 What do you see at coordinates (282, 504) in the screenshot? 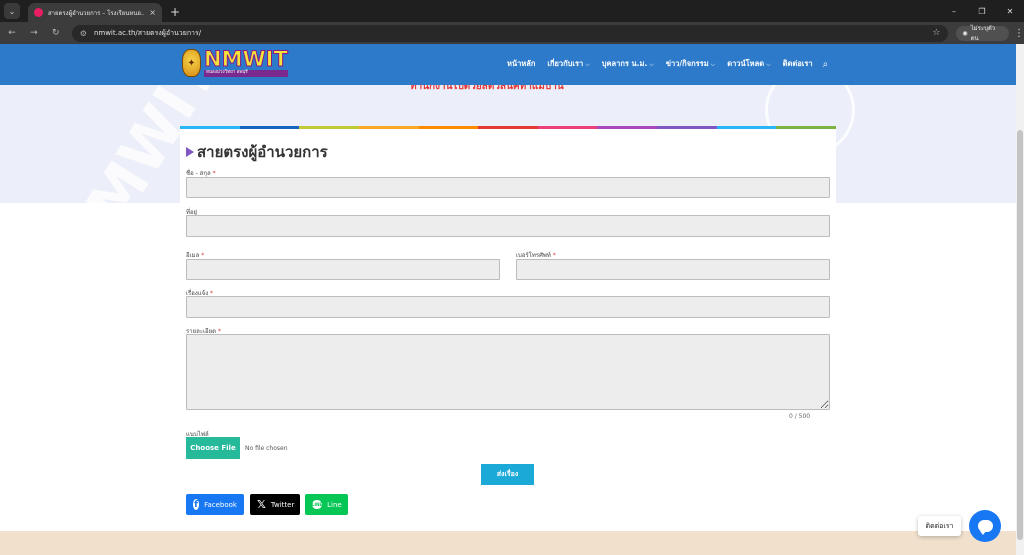
I see `twitter-label: Twitter` at bounding box center [282, 504].